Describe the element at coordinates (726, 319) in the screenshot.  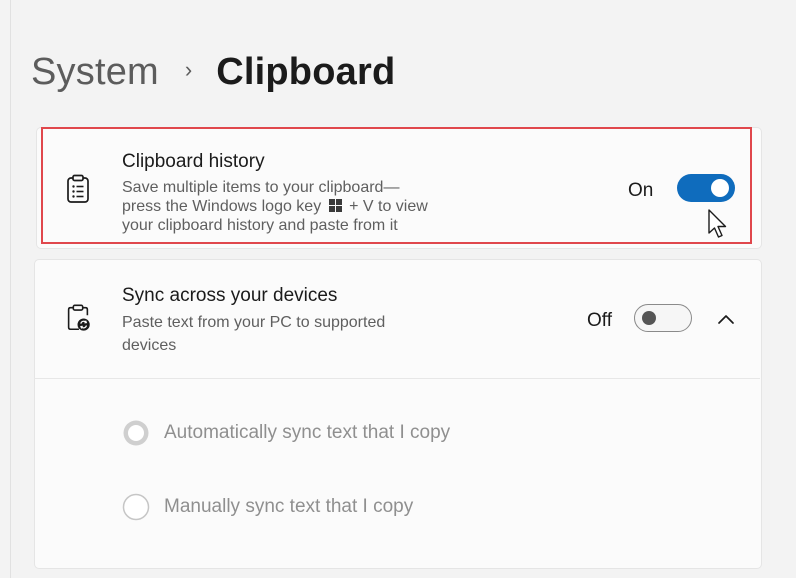
I see `chevron-up-icon` at that location.